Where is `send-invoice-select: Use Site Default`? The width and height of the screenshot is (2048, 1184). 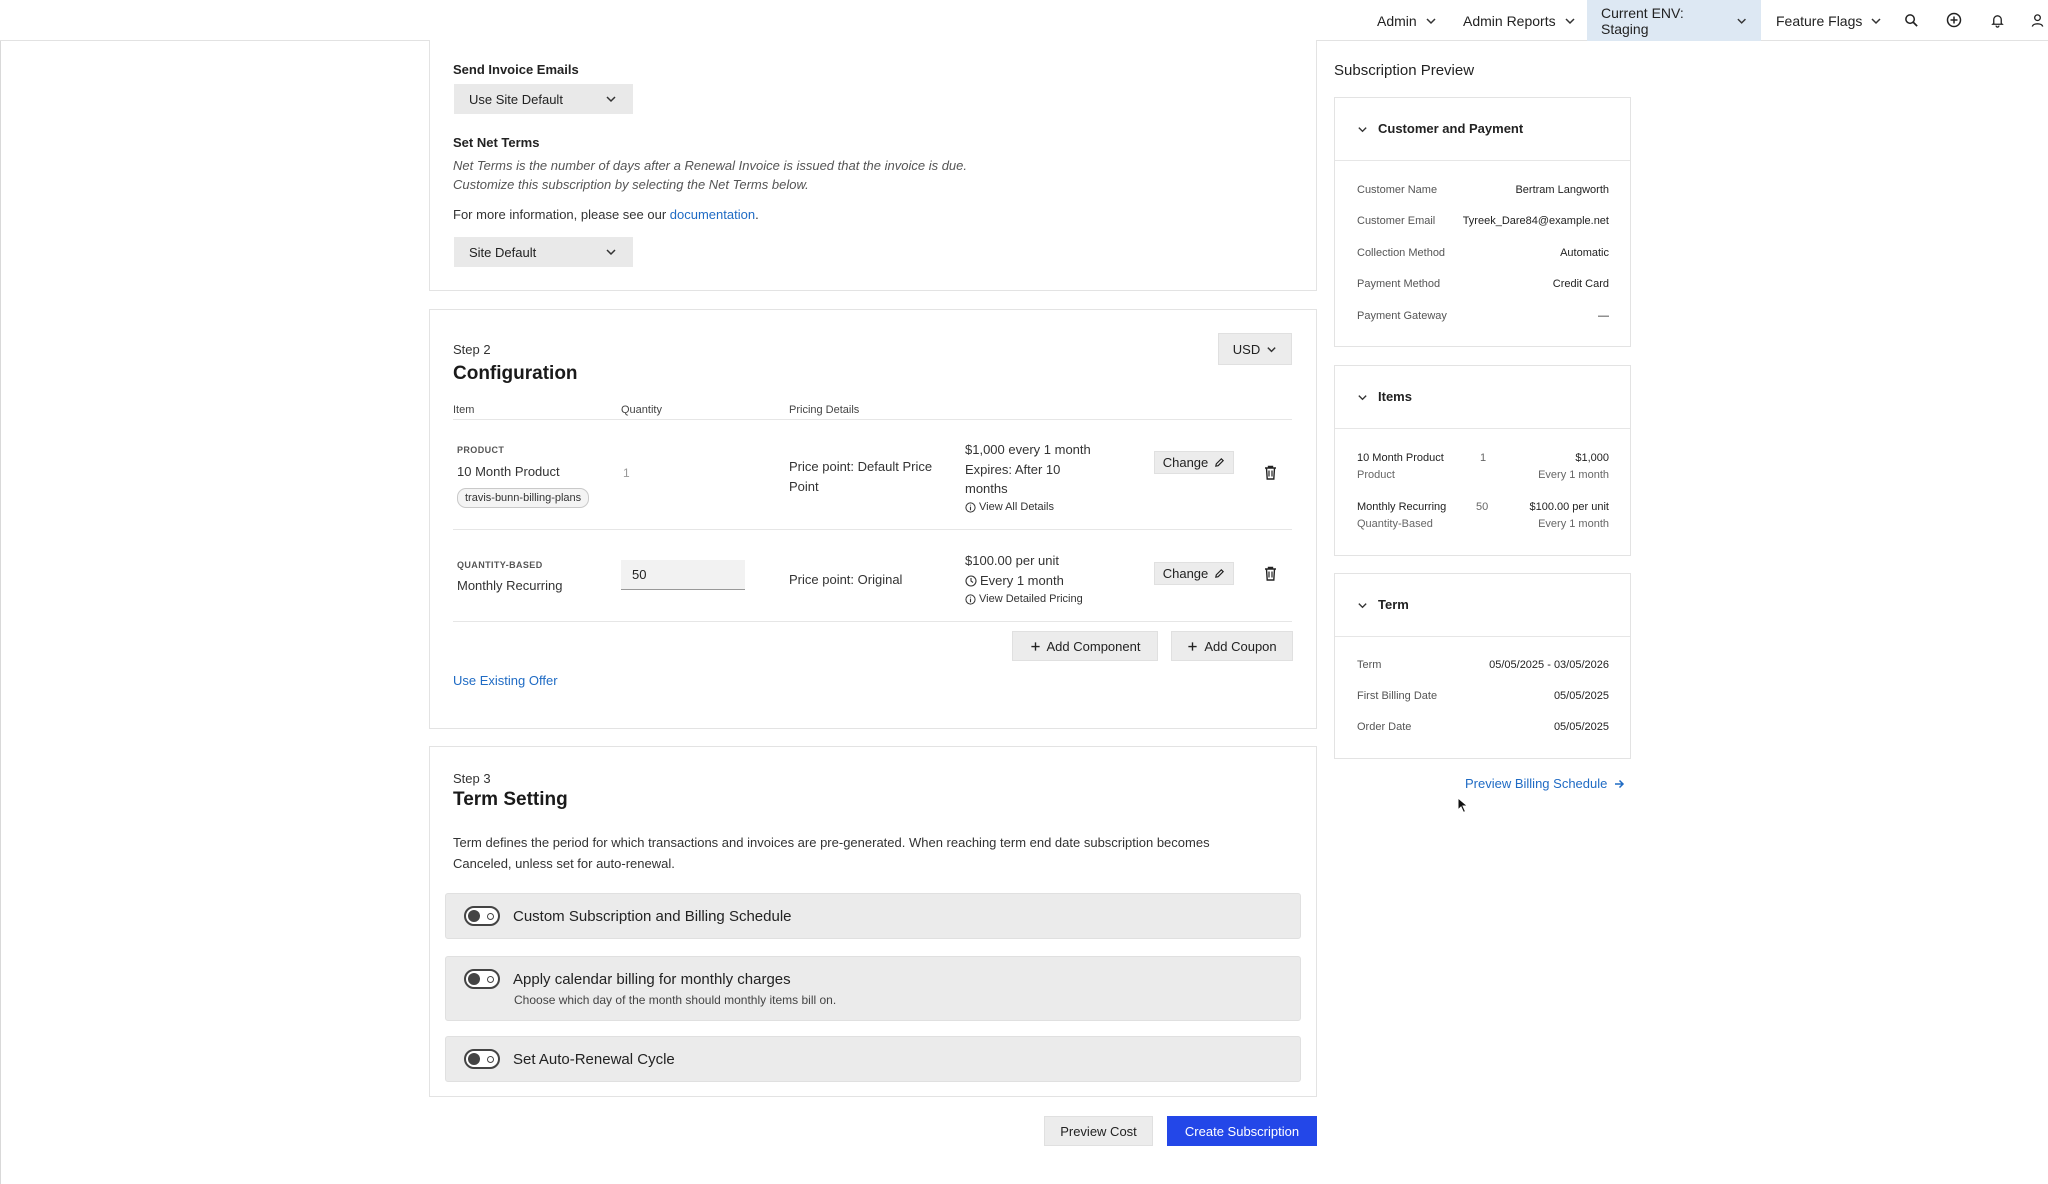
send-invoice-select: Use Site Default is located at coordinates (543, 99).